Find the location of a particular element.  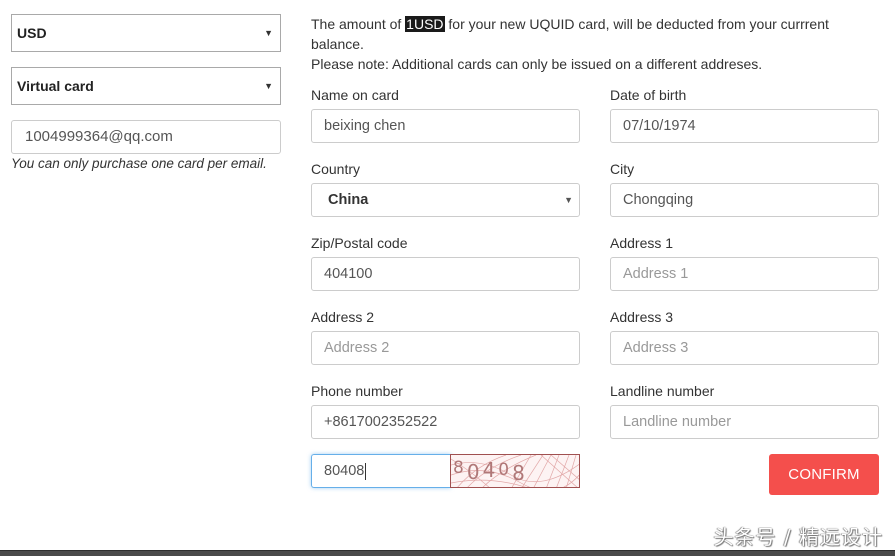

captcha-input: 80408 is located at coordinates (381, 471).